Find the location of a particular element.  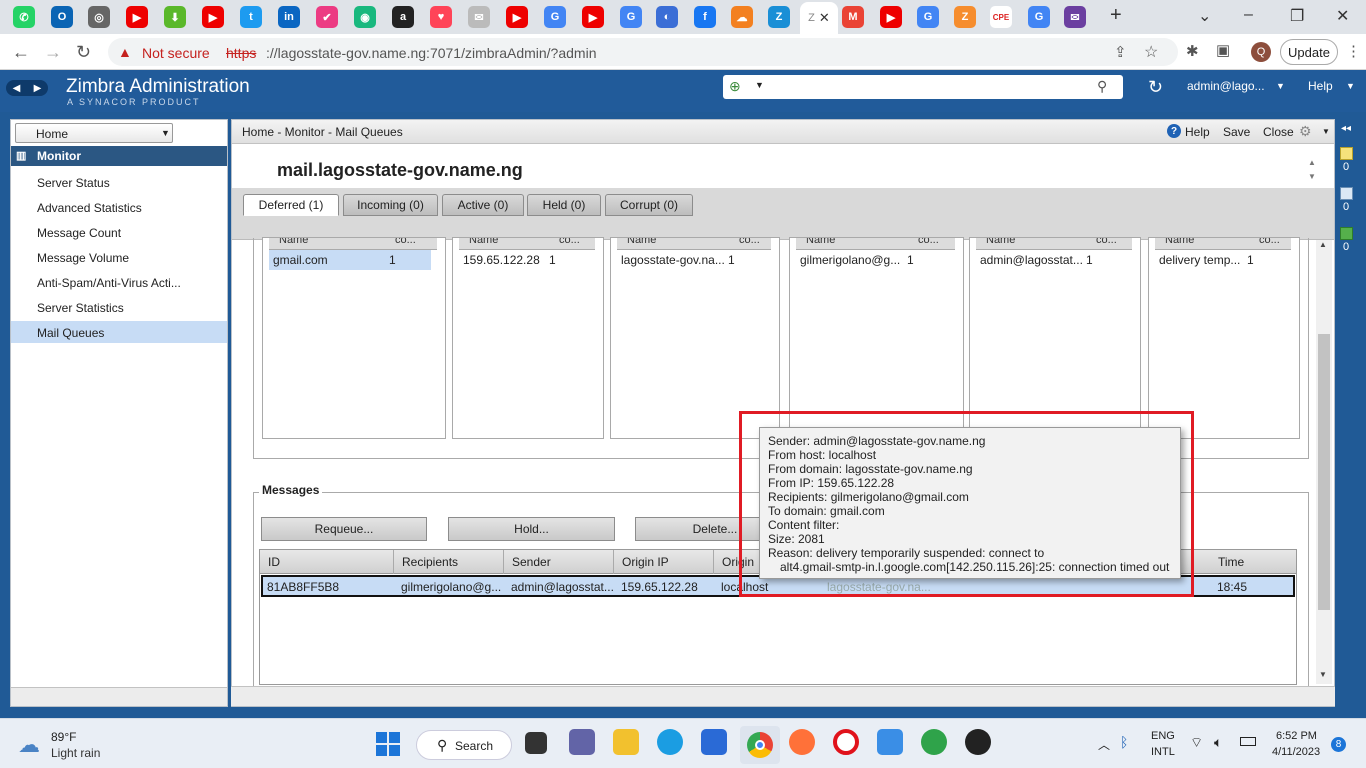

bookmark-star-icon: ☆ is located at coordinates (1151, 52).